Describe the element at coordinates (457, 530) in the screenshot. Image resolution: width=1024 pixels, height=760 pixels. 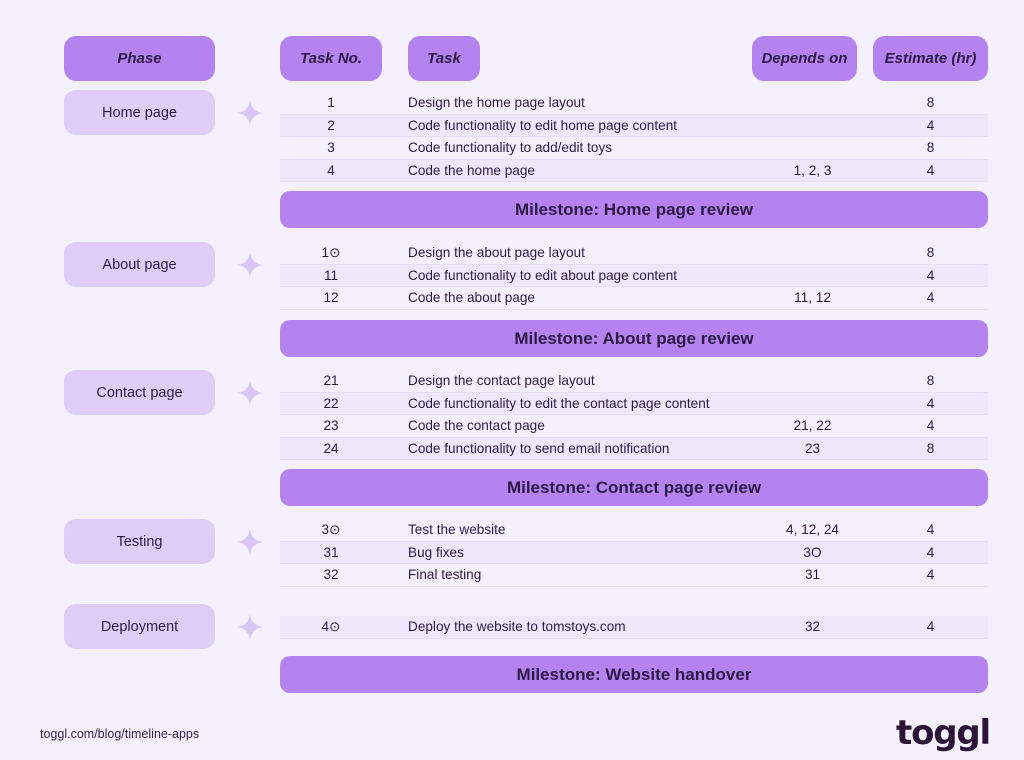
I see `cell-task: Test the website` at that location.